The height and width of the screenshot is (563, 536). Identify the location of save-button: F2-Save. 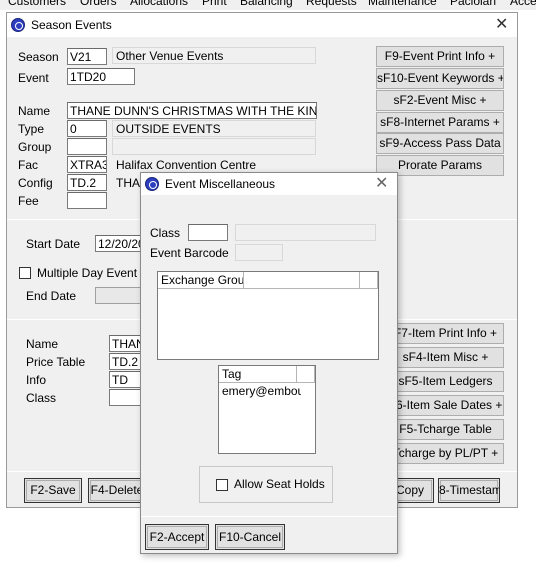
(53, 490).